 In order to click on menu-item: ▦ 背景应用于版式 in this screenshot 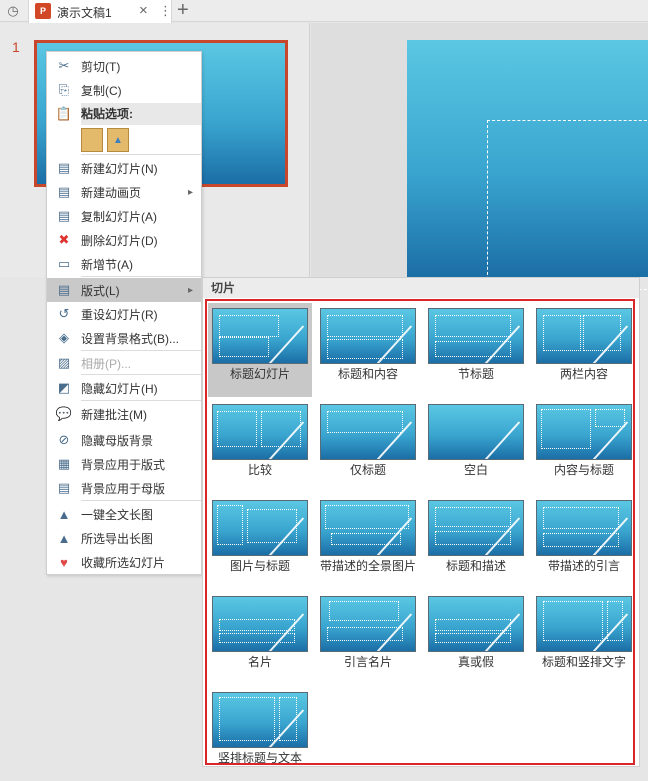, I will do `click(124, 464)`.